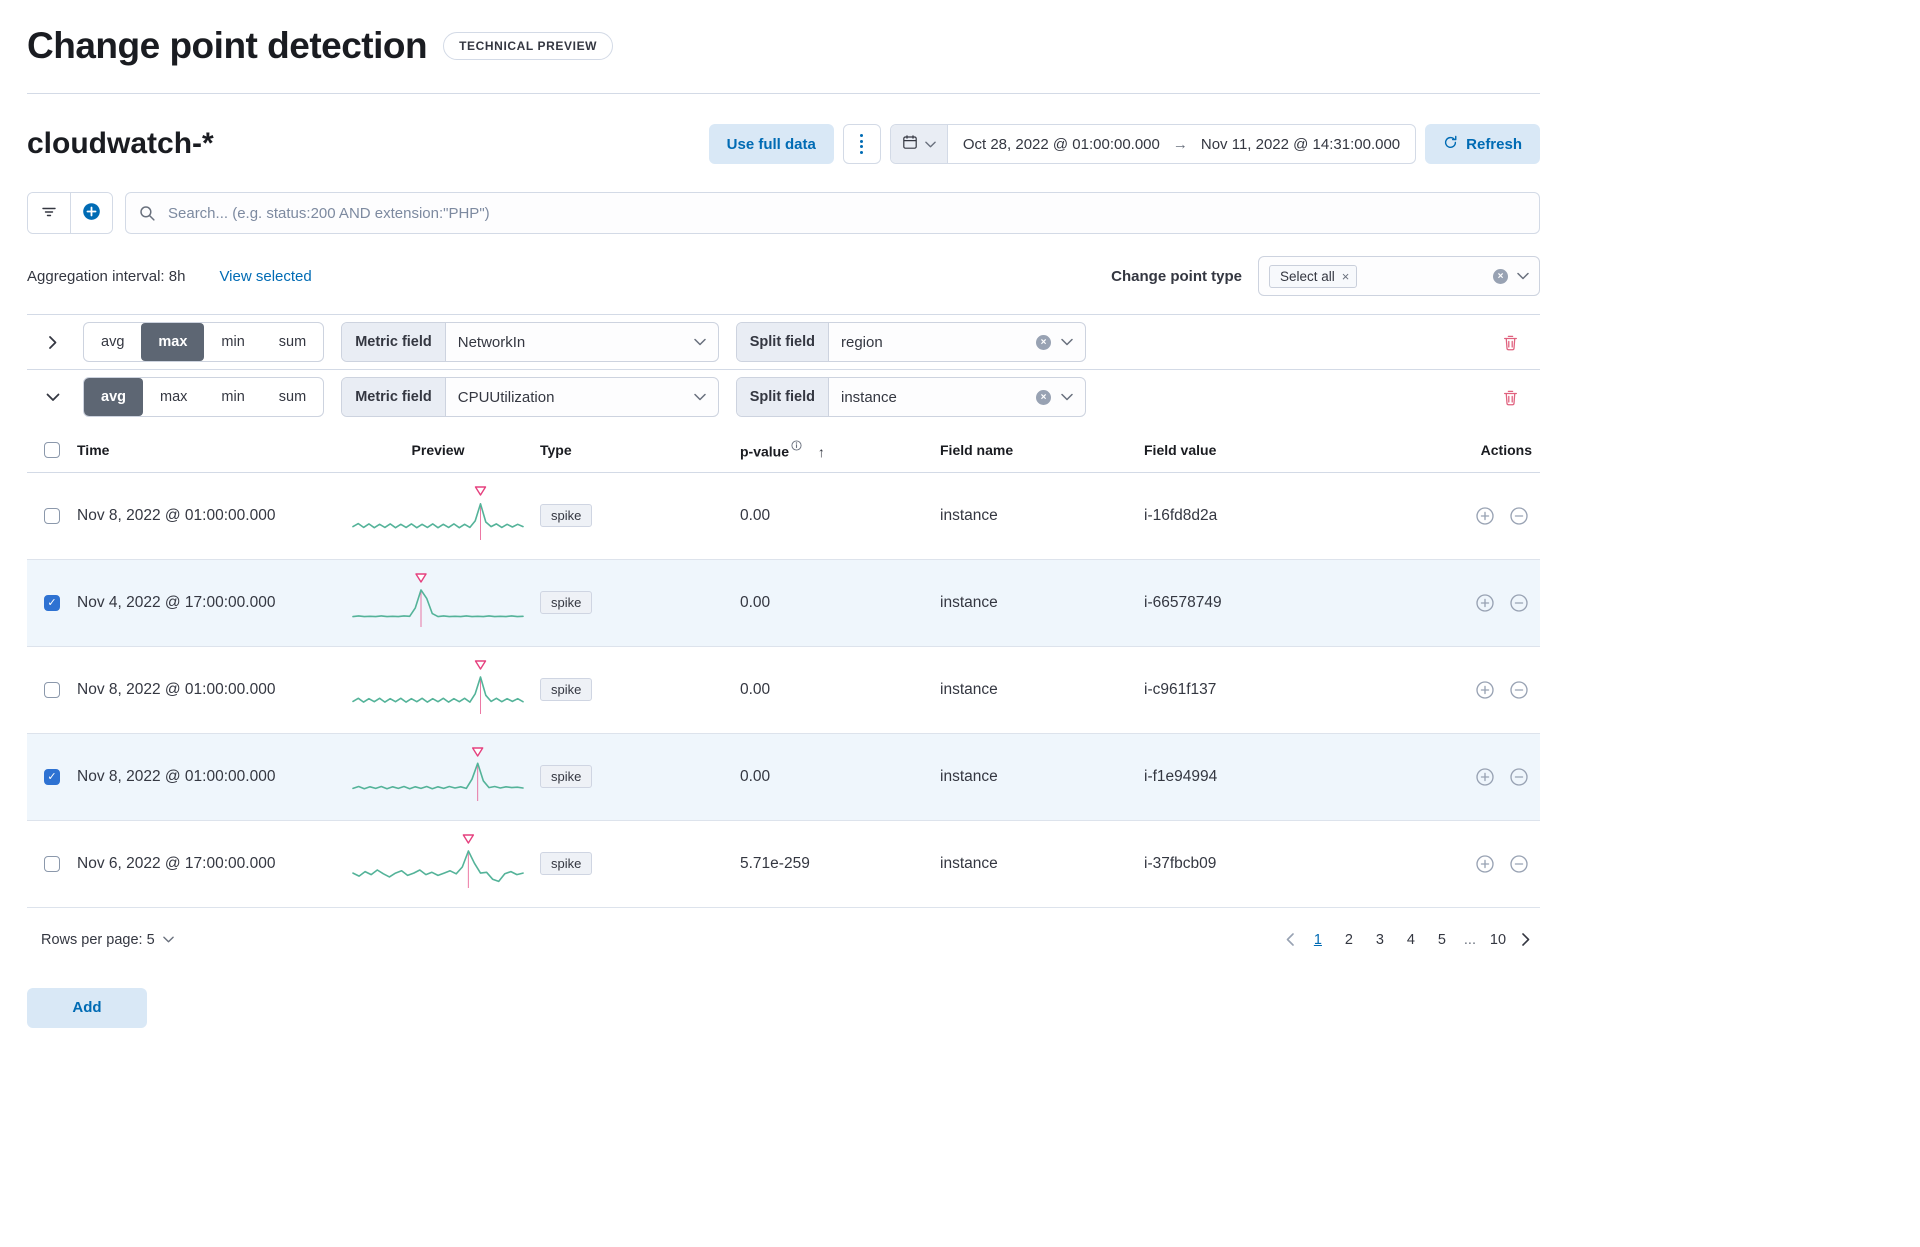  Describe the element at coordinates (147, 216) in the screenshot. I see `search-icon` at that location.